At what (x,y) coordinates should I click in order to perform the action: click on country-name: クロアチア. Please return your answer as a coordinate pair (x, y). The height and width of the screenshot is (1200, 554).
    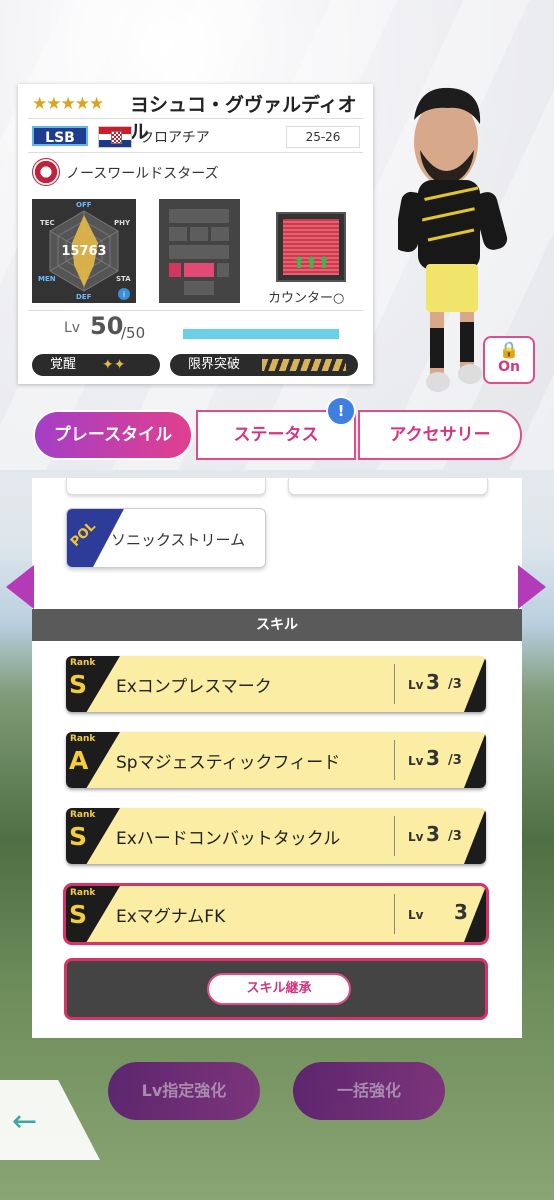
    Looking at the image, I should click on (175, 138).